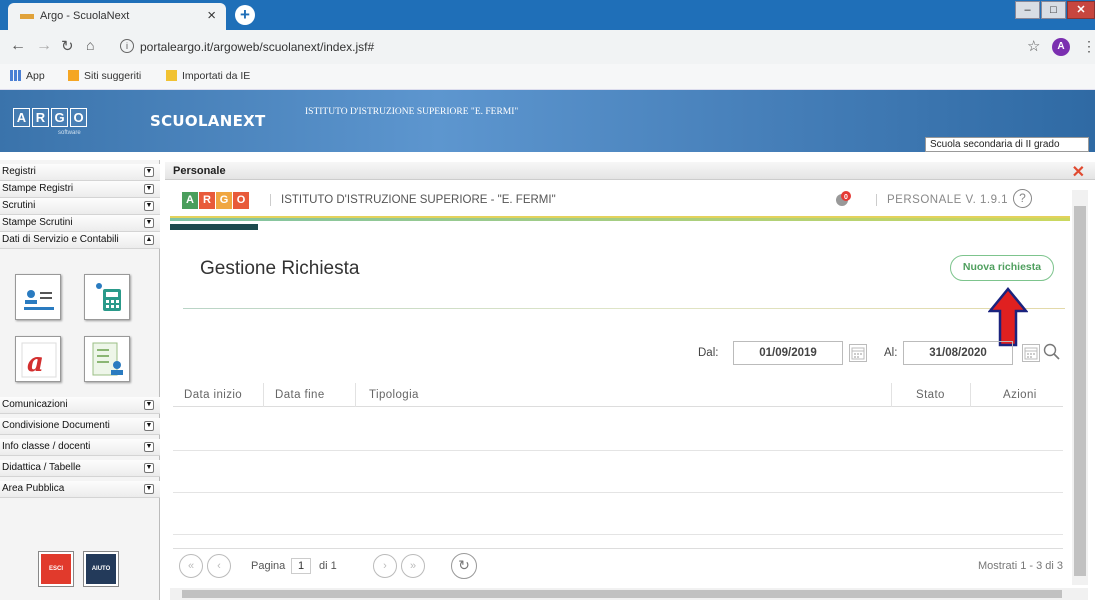 Image resolution: width=1095 pixels, height=600 pixels. What do you see at coordinates (1078, 172) in the screenshot?
I see `panel-close-icon: ✕` at bounding box center [1078, 172].